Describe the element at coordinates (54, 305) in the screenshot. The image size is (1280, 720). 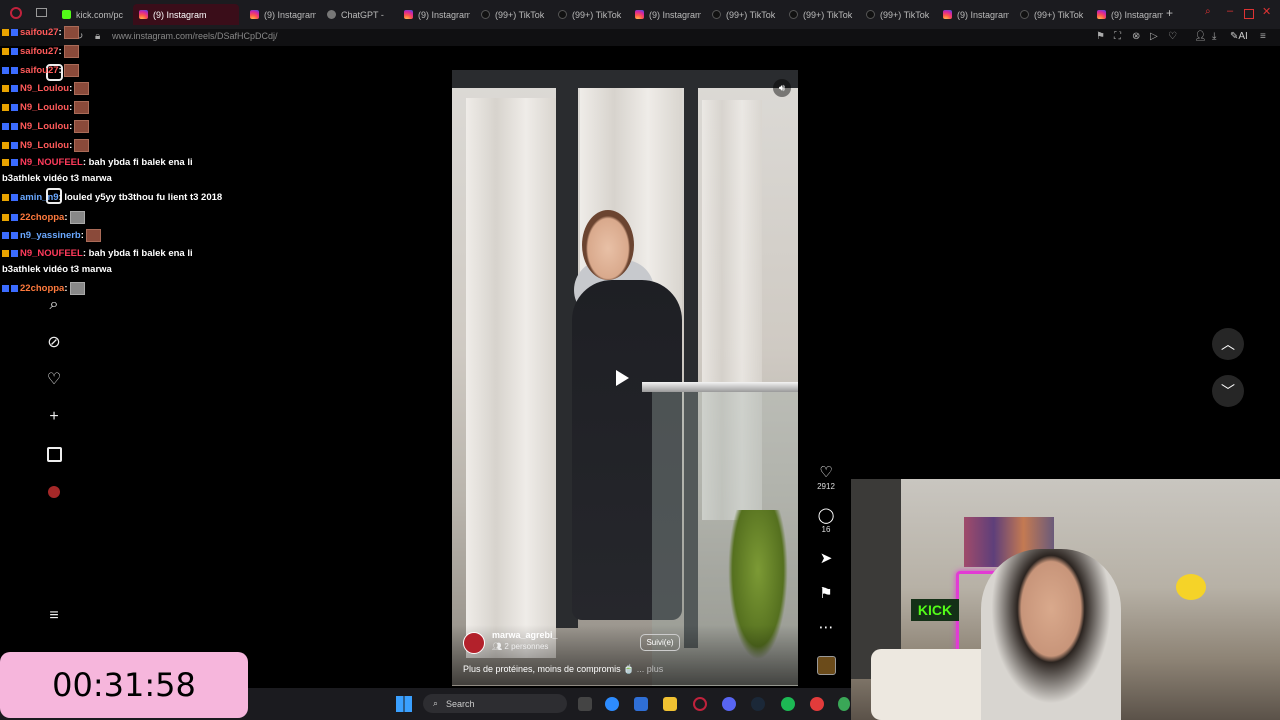
I see `search-icon: ⌕` at that location.